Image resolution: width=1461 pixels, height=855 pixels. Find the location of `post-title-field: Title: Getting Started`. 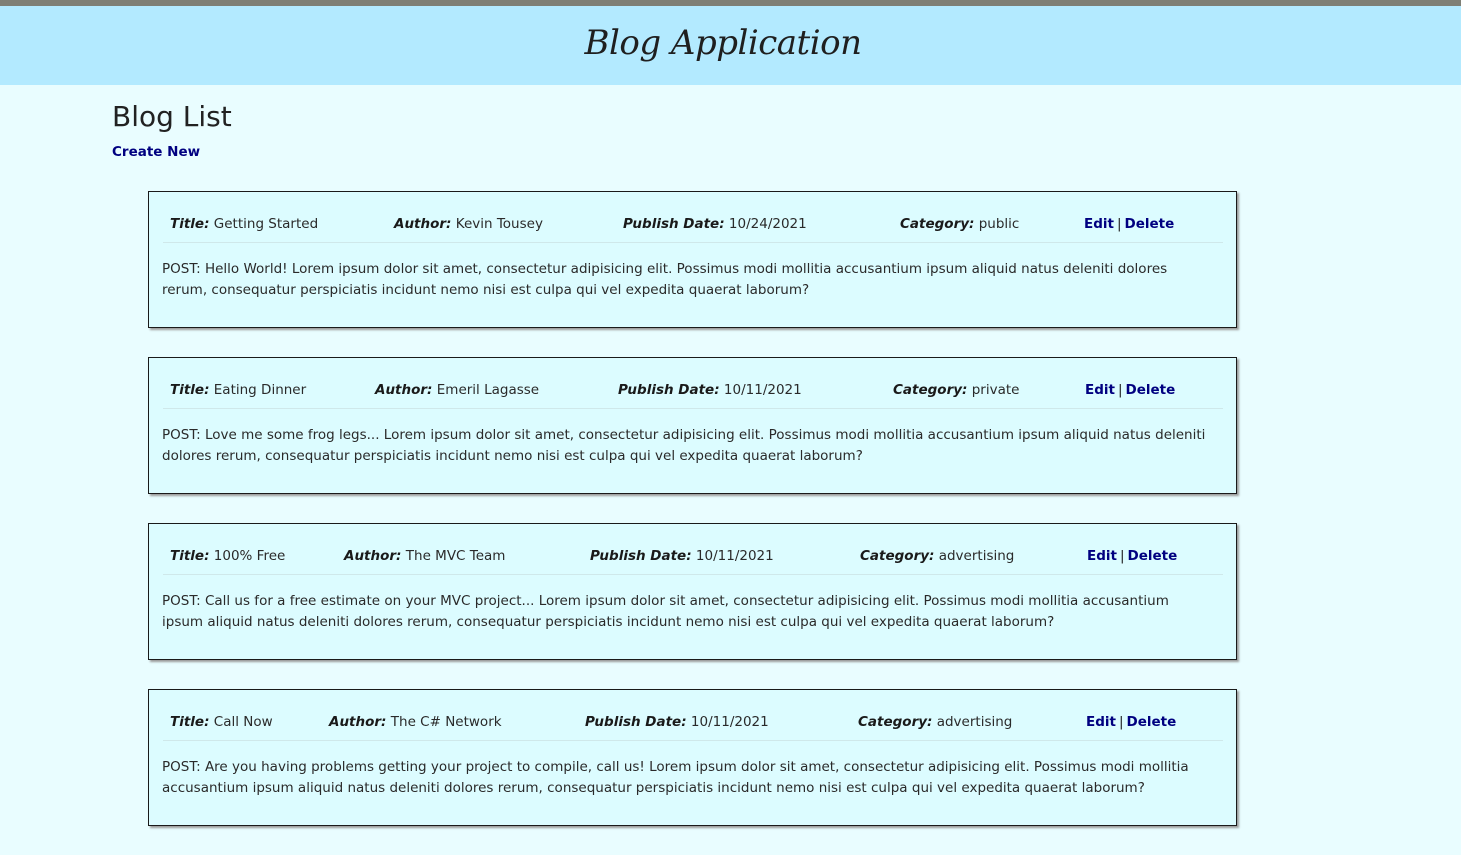

post-title-field: Title: Getting Started is located at coordinates (244, 224).